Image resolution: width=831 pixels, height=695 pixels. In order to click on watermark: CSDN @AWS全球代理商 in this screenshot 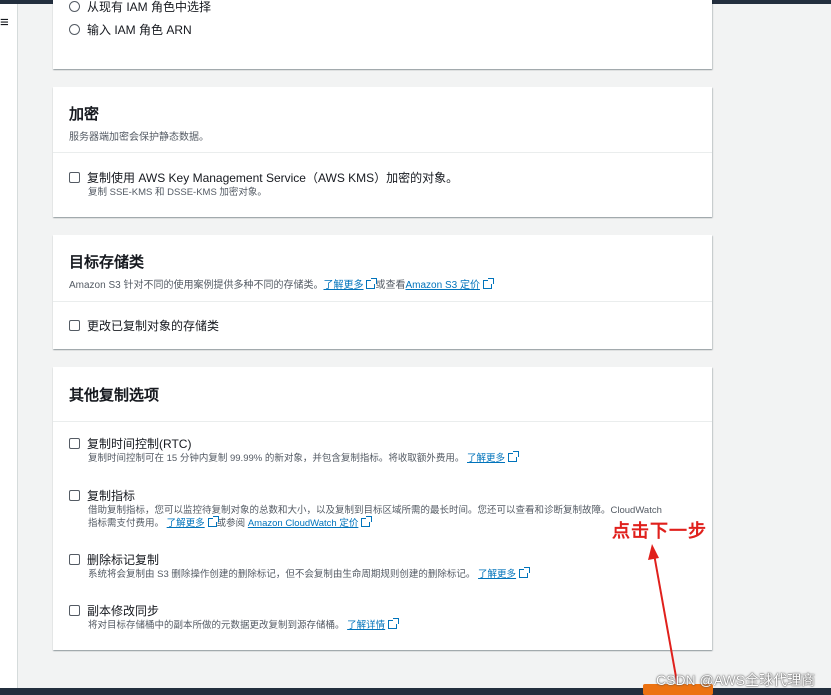, I will do `click(736, 680)`.